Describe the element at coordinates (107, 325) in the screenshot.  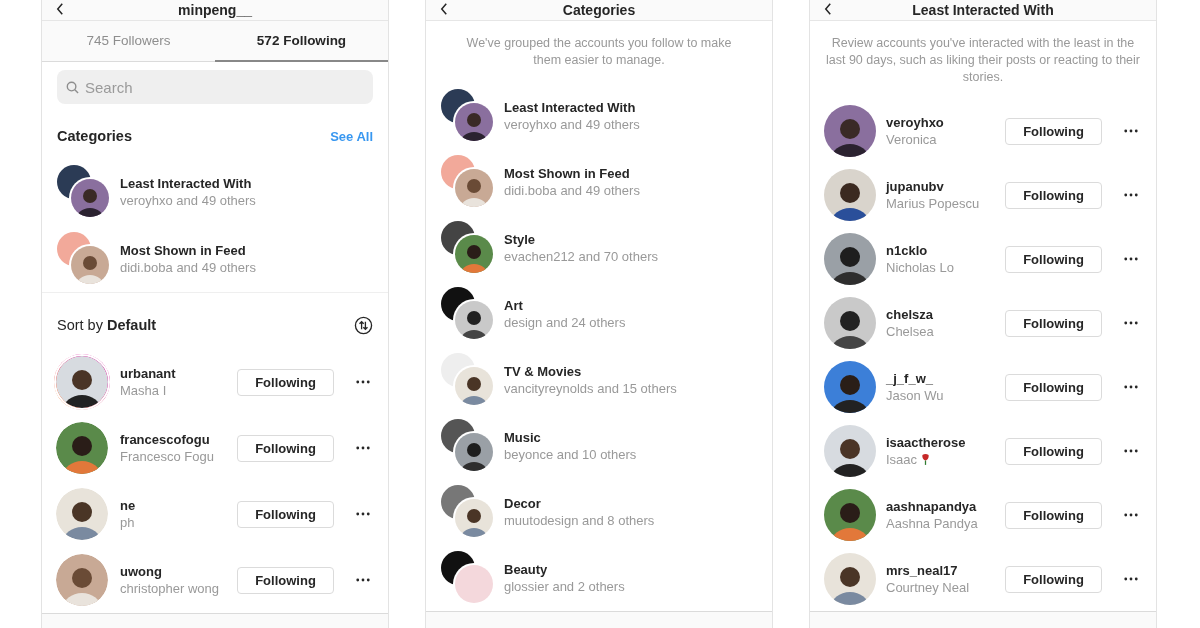
I see `sort-label: Sort by Default` at that location.